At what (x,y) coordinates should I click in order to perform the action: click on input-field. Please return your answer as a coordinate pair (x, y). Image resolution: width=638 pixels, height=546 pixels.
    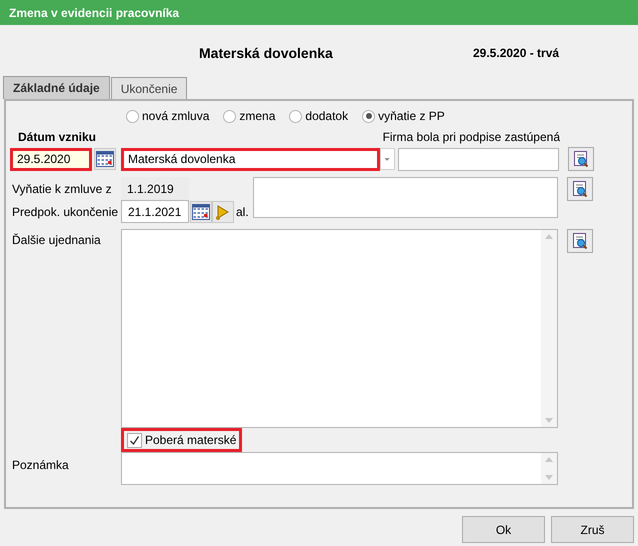
    Looking at the image, I should click on (478, 159).